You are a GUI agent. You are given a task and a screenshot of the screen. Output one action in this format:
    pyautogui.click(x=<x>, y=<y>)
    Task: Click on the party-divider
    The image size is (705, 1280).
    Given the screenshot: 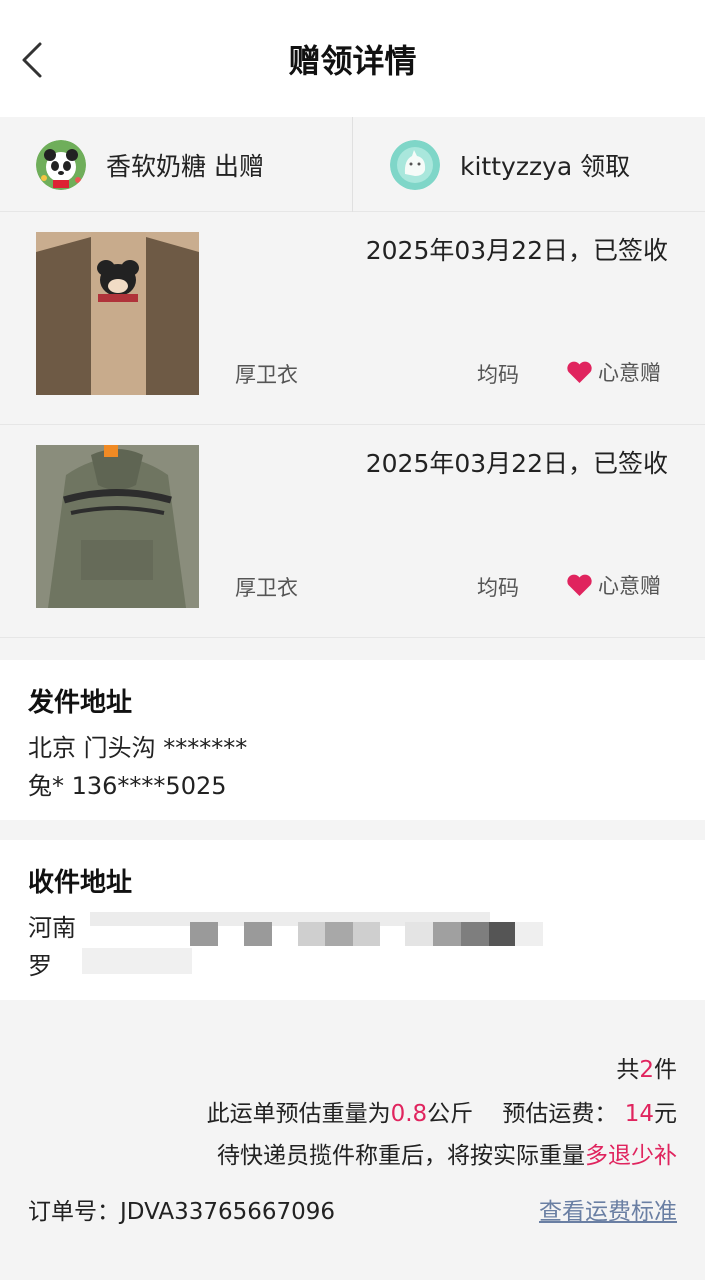 What is the action you would take?
    pyautogui.click(x=352, y=164)
    